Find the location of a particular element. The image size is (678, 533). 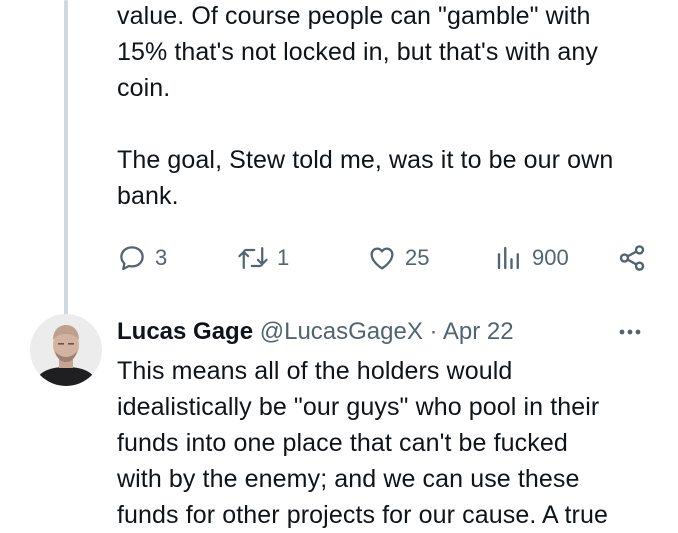

reply-icon is located at coordinates (132, 258).